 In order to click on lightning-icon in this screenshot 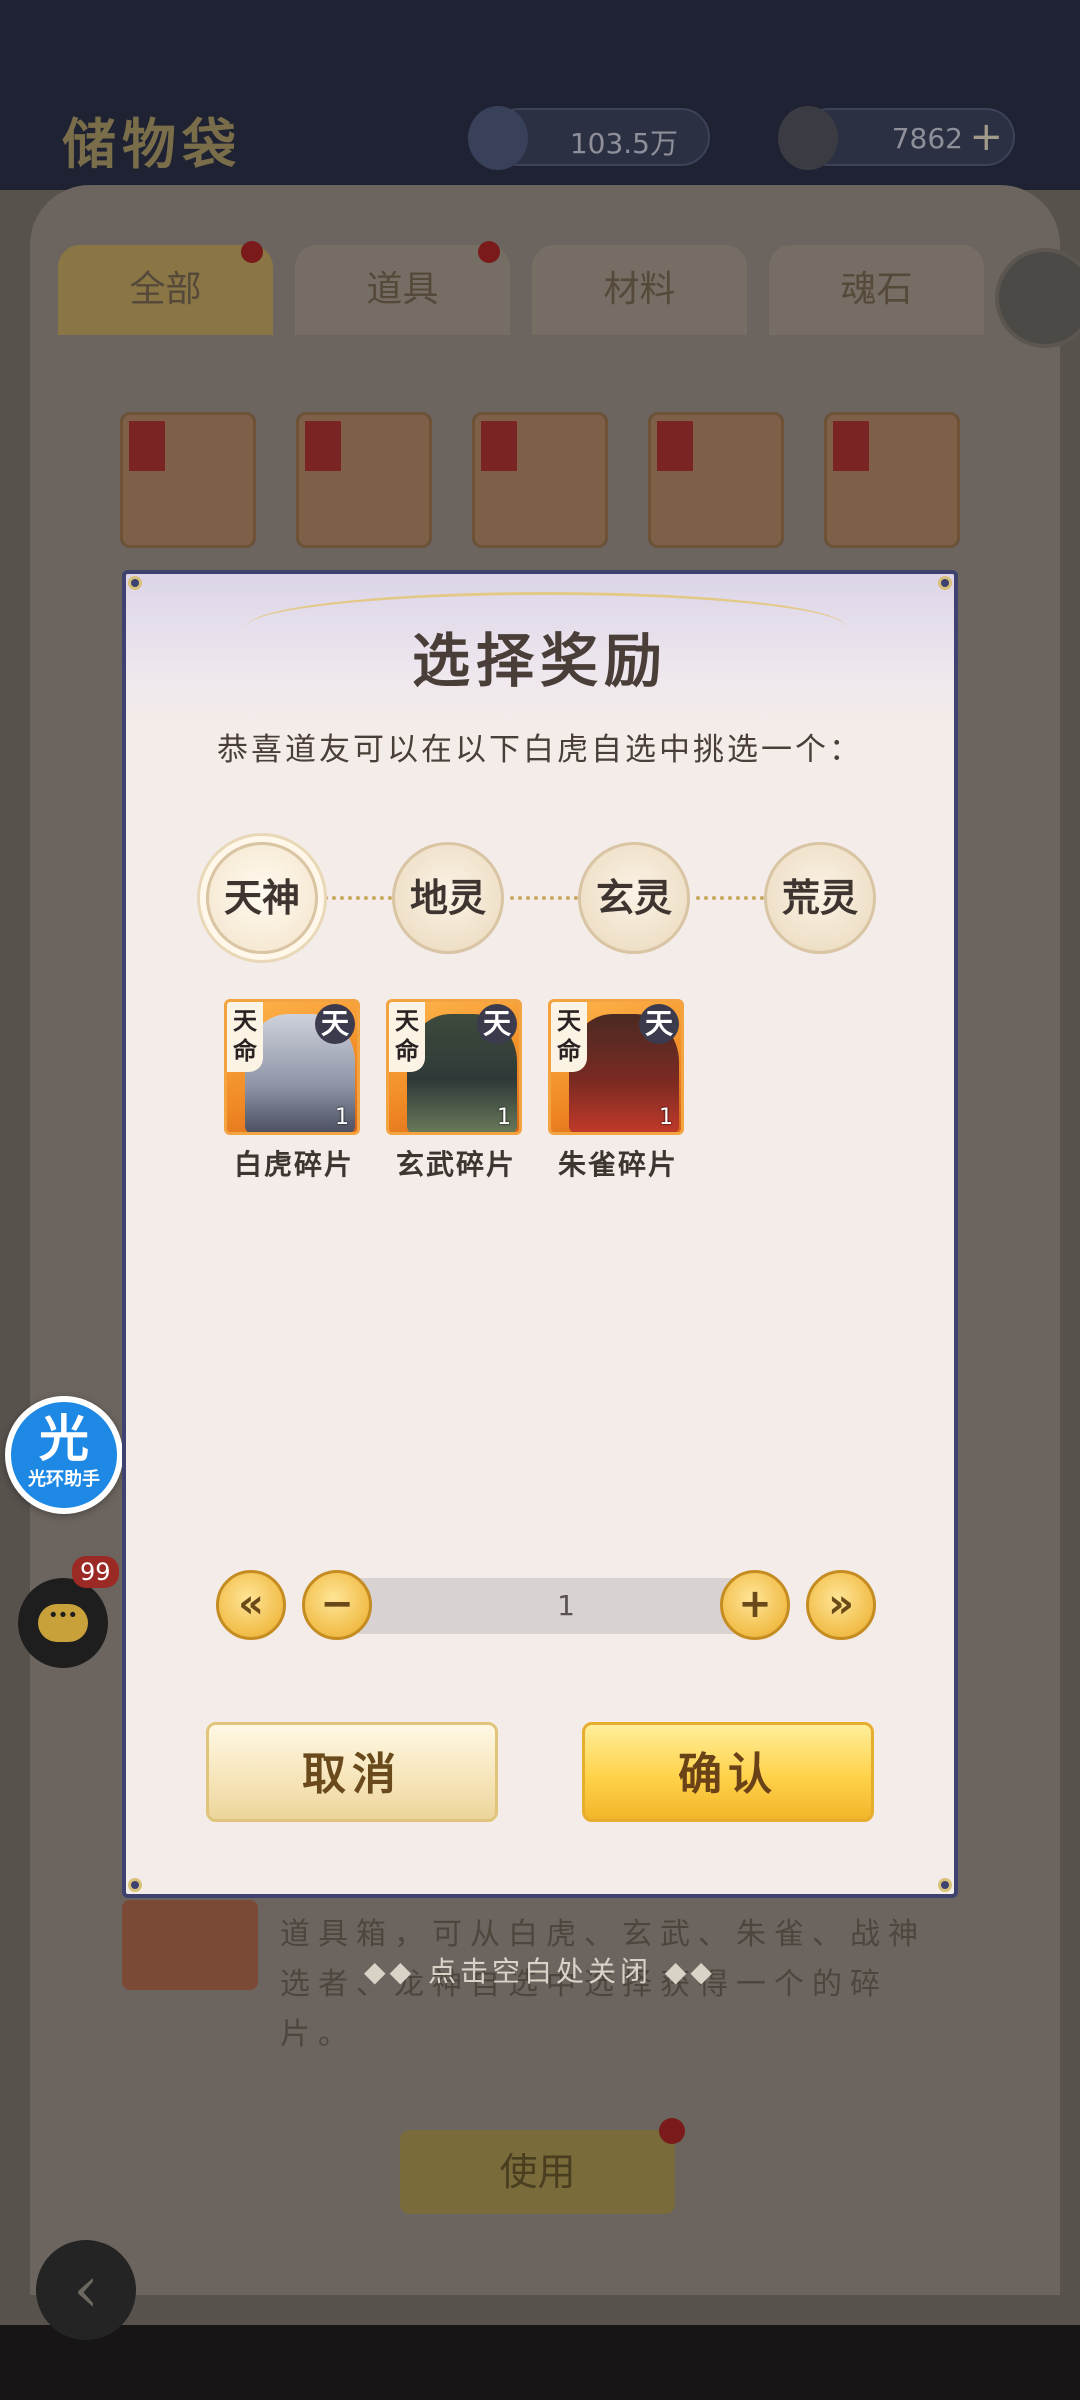, I will do `click(808, 138)`.